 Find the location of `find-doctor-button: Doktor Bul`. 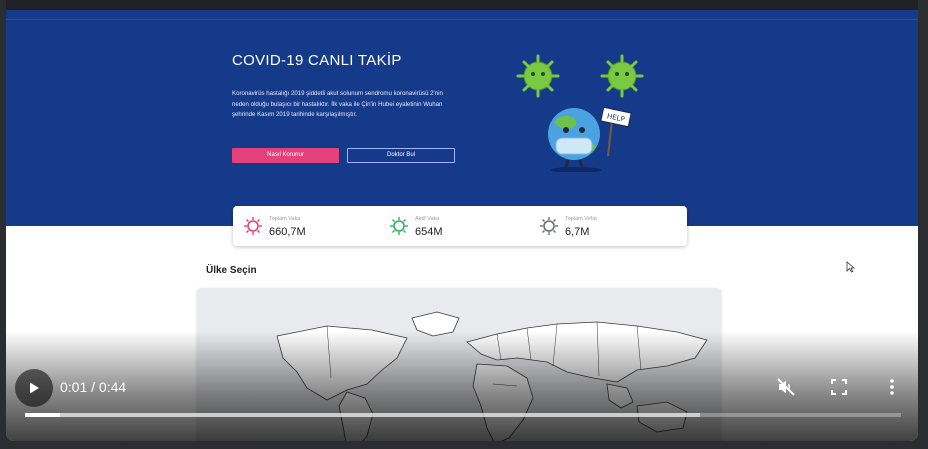

find-doctor-button: Doktor Bul is located at coordinates (401, 155).